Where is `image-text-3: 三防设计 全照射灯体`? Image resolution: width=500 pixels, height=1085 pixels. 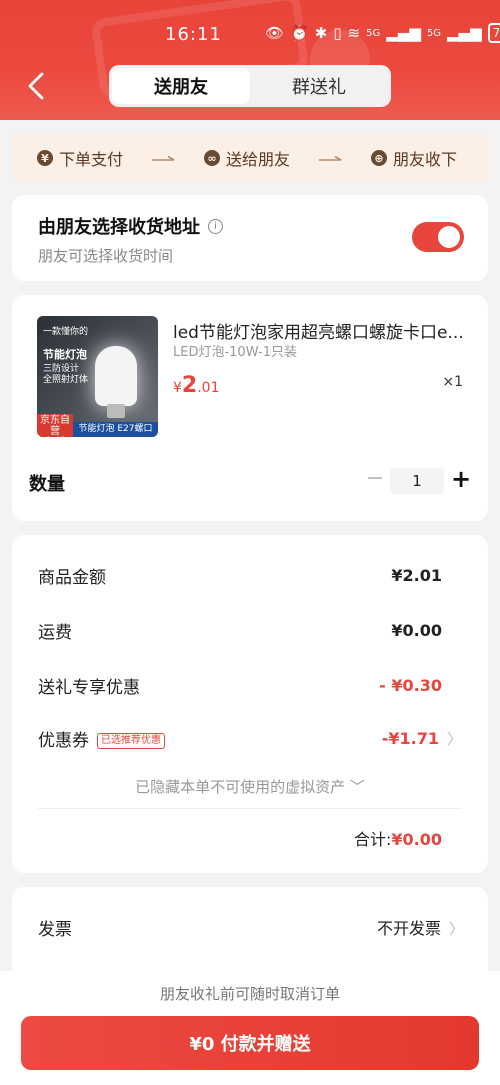
image-text-3: 三防设计 全照射灯体 is located at coordinates (66, 374).